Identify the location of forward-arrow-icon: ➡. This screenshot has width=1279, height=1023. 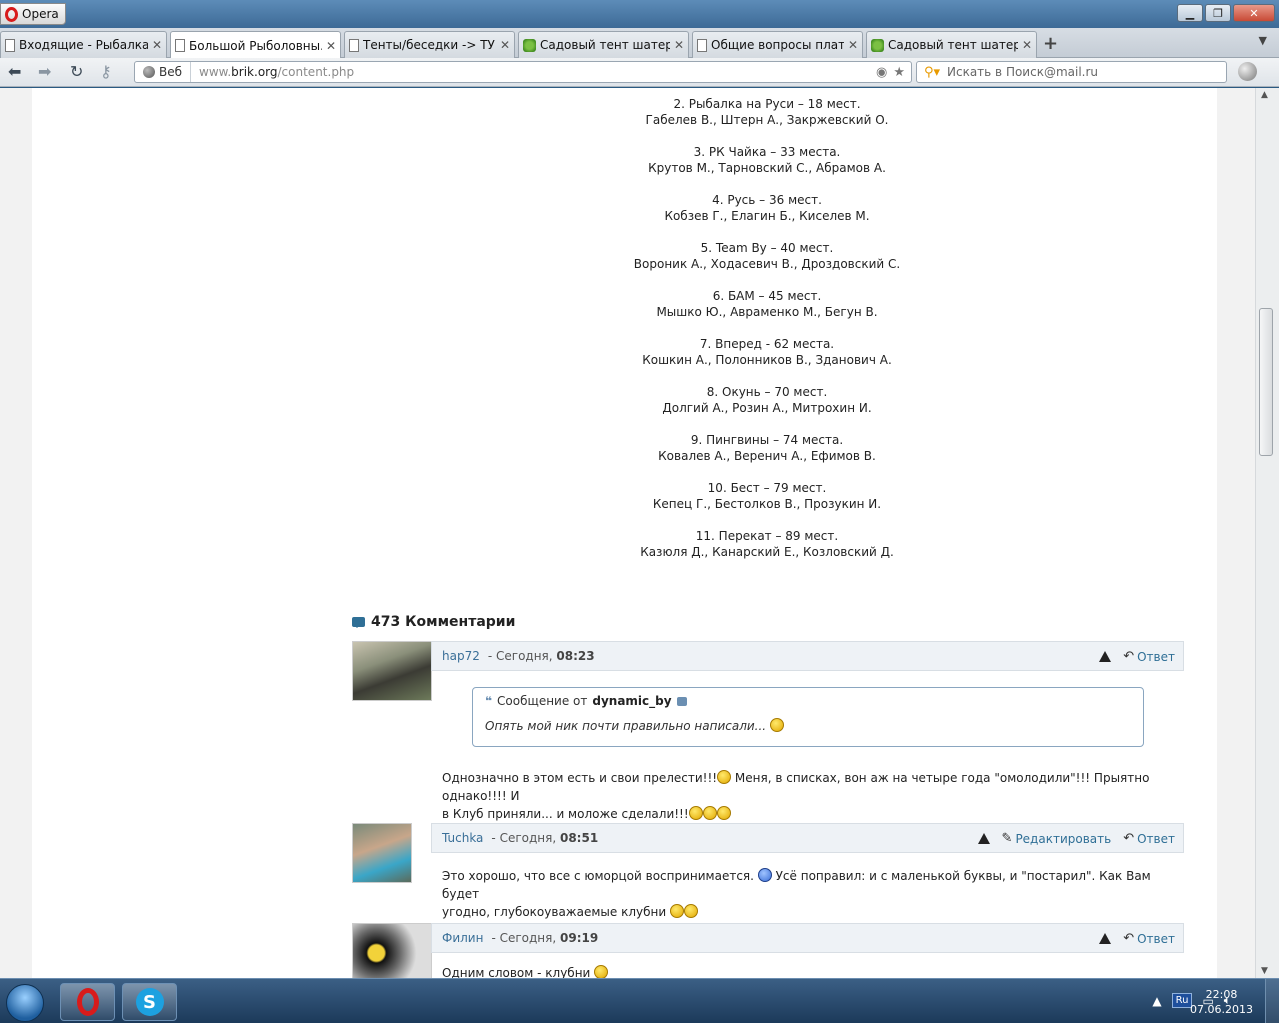
(44, 71).